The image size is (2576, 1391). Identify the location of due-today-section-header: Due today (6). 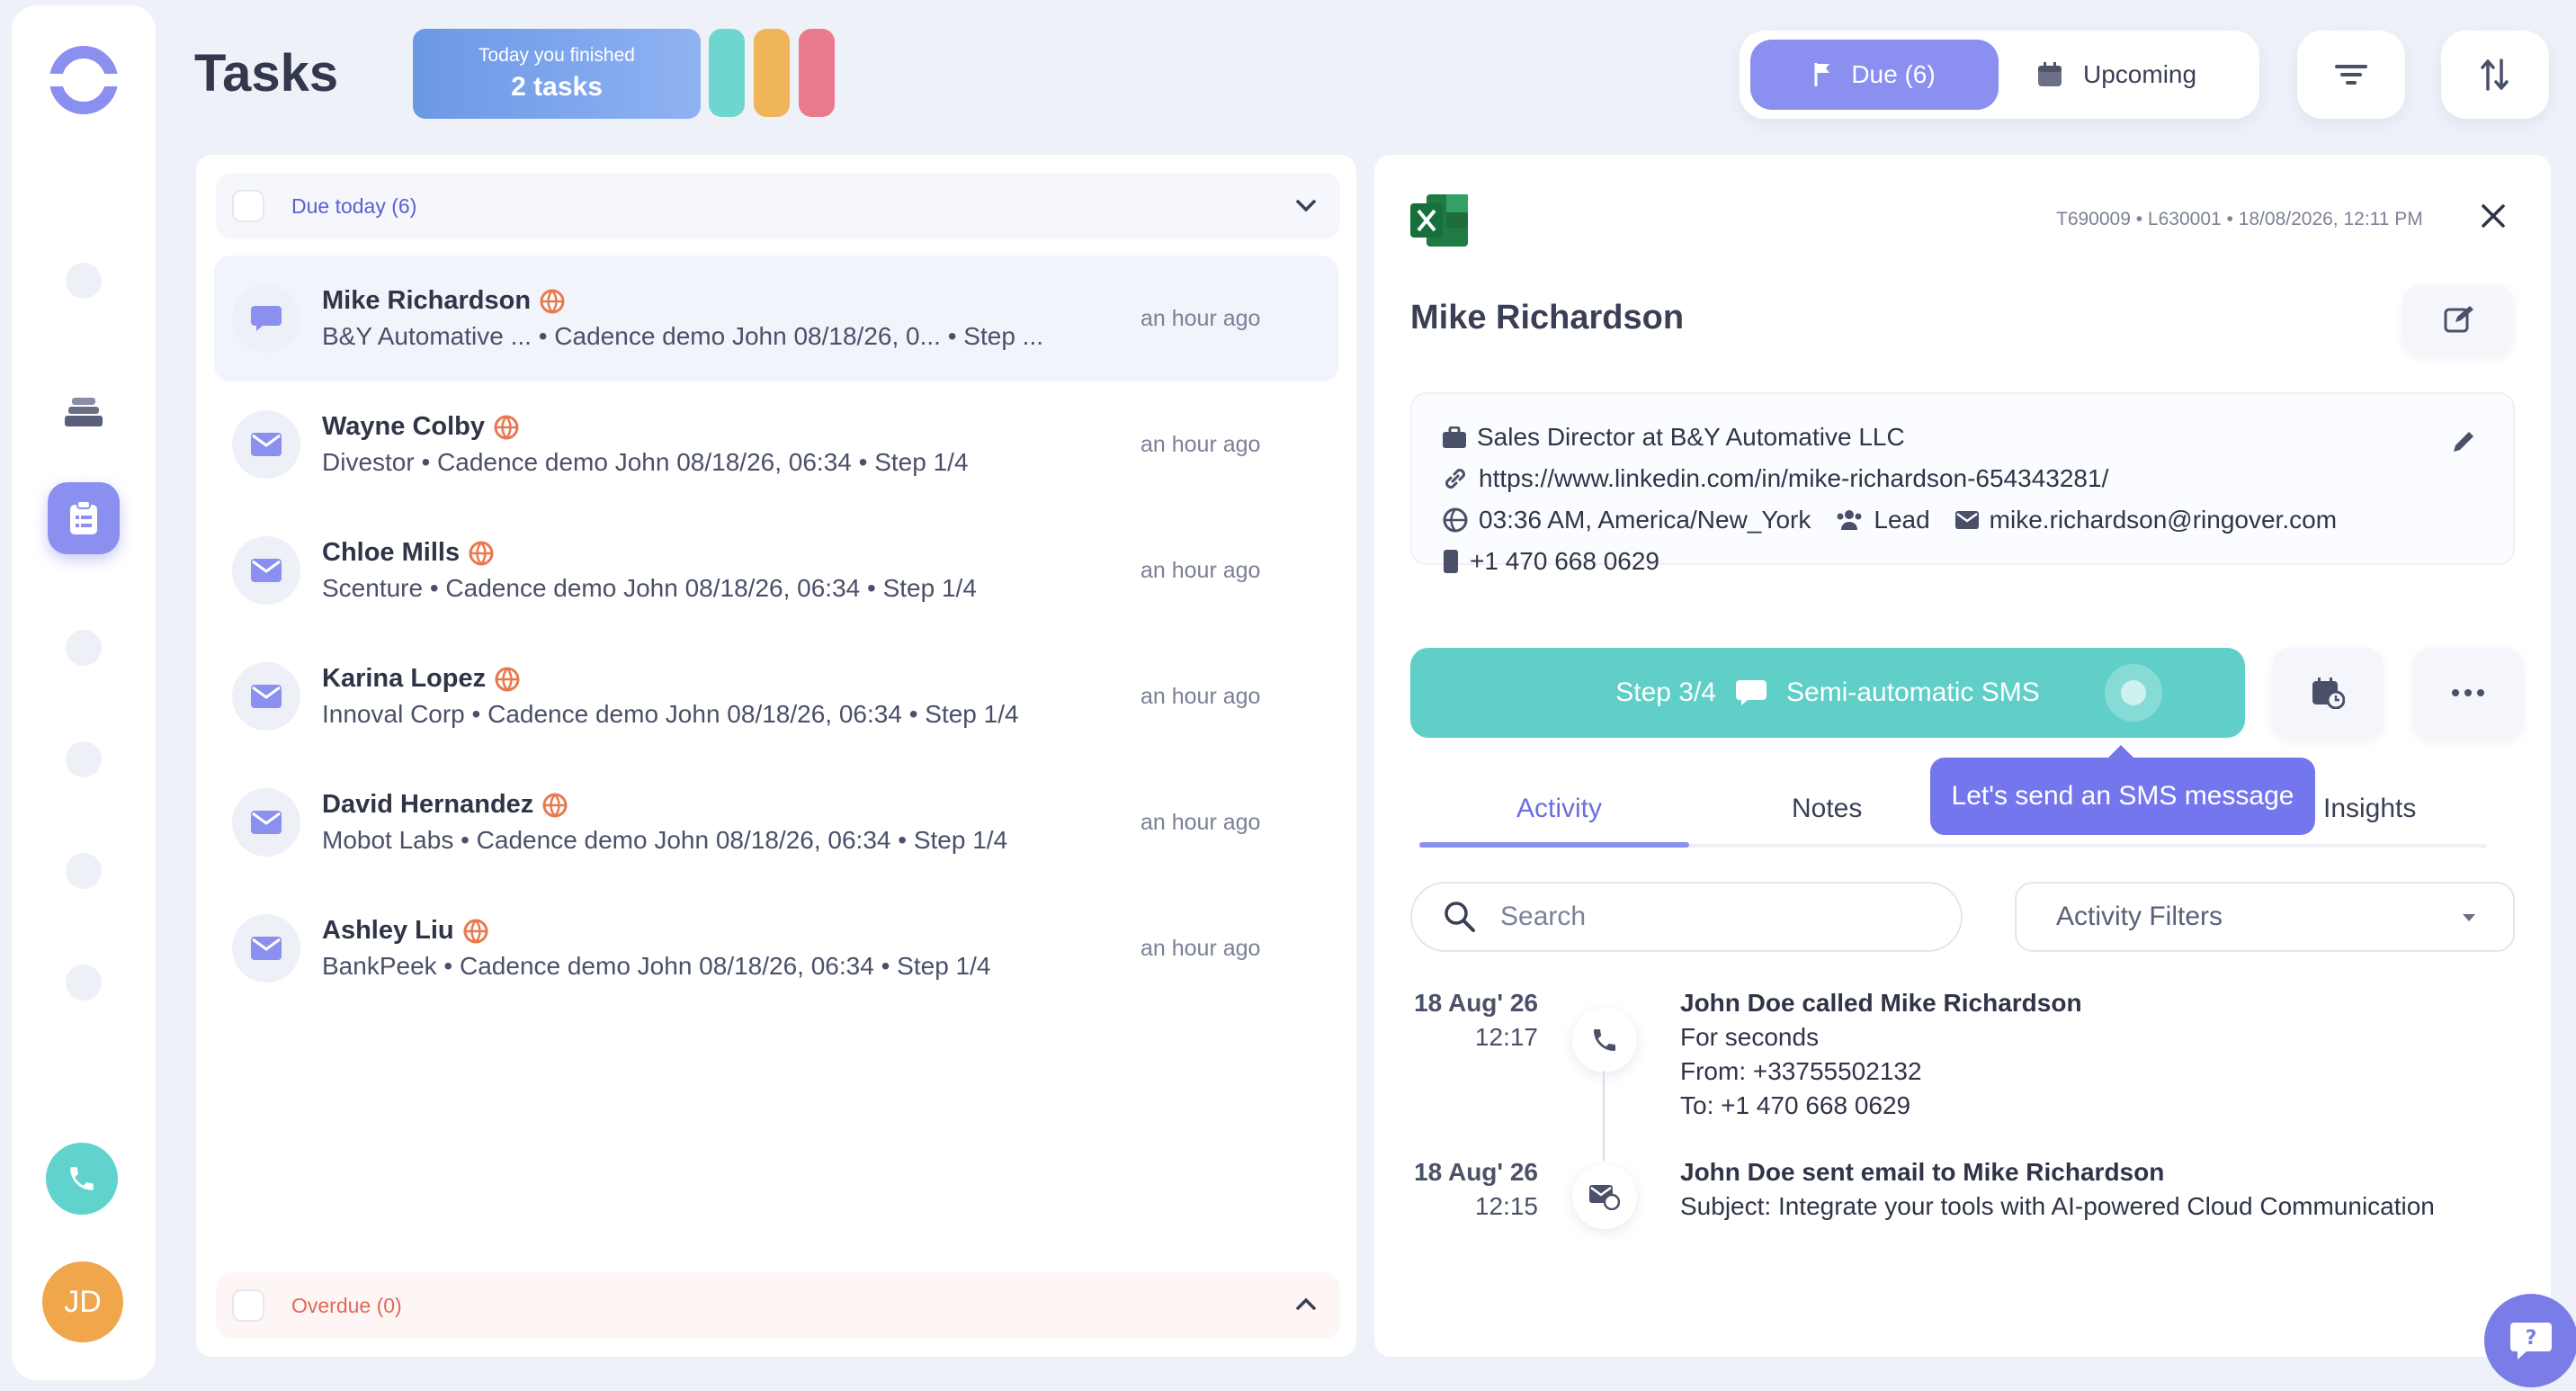
(778, 206).